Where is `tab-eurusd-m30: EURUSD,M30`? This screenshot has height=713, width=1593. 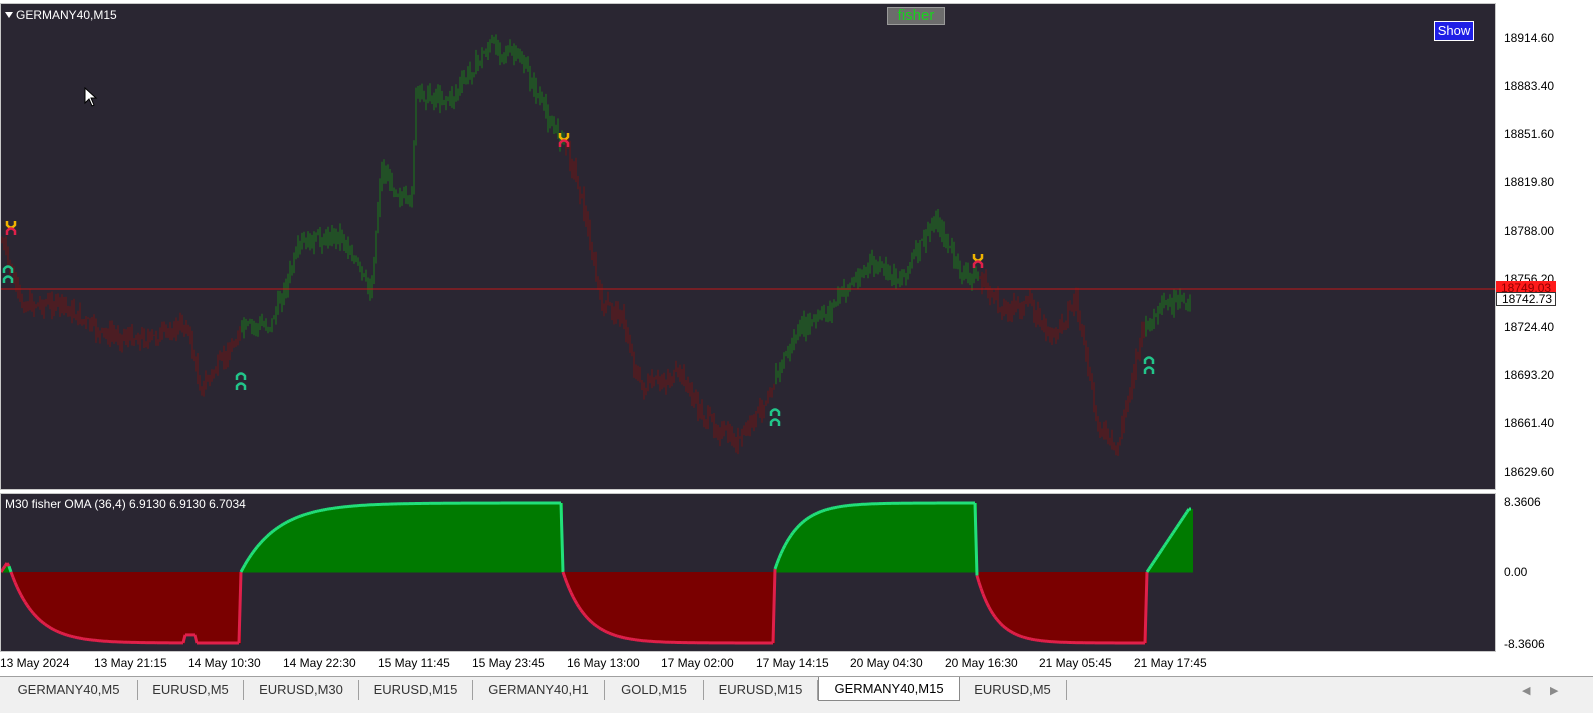 tab-eurusd-m30: EURUSD,M30 is located at coordinates (301, 690).